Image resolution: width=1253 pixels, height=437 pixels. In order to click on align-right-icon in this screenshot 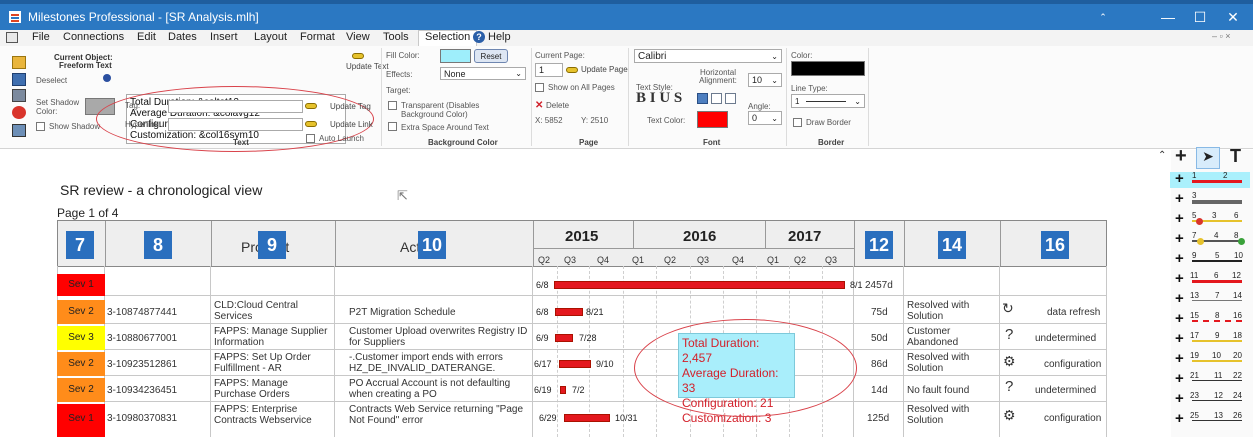, I will do `click(730, 98)`.